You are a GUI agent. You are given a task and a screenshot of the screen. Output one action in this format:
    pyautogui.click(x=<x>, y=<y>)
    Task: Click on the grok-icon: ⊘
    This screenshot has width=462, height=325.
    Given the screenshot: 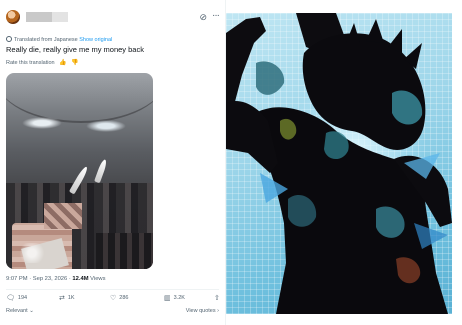 What is the action you would take?
    pyautogui.click(x=203, y=17)
    